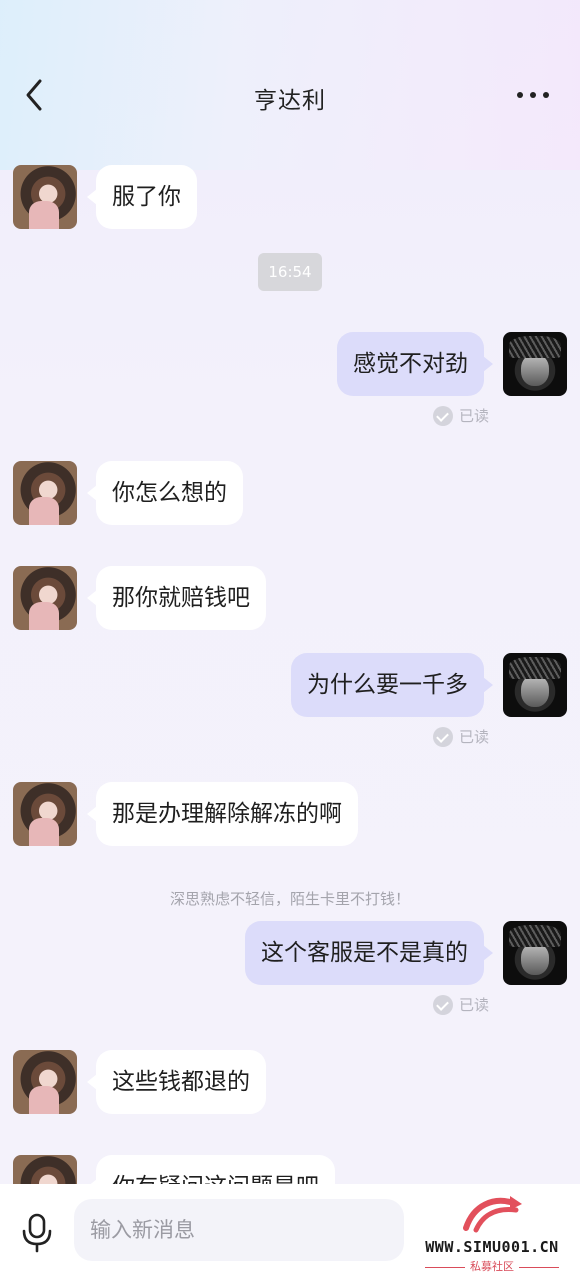 The height and width of the screenshot is (1276, 580). I want to click on message-bubble: 为什么要一千多, so click(392, 685).